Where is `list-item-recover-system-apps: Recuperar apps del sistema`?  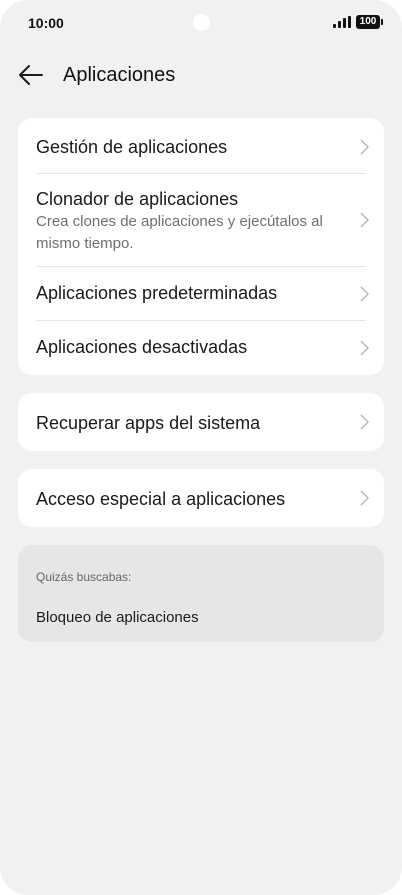 list-item-recover-system-apps: Recuperar apps del sistema is located at coordinates (201, 422).